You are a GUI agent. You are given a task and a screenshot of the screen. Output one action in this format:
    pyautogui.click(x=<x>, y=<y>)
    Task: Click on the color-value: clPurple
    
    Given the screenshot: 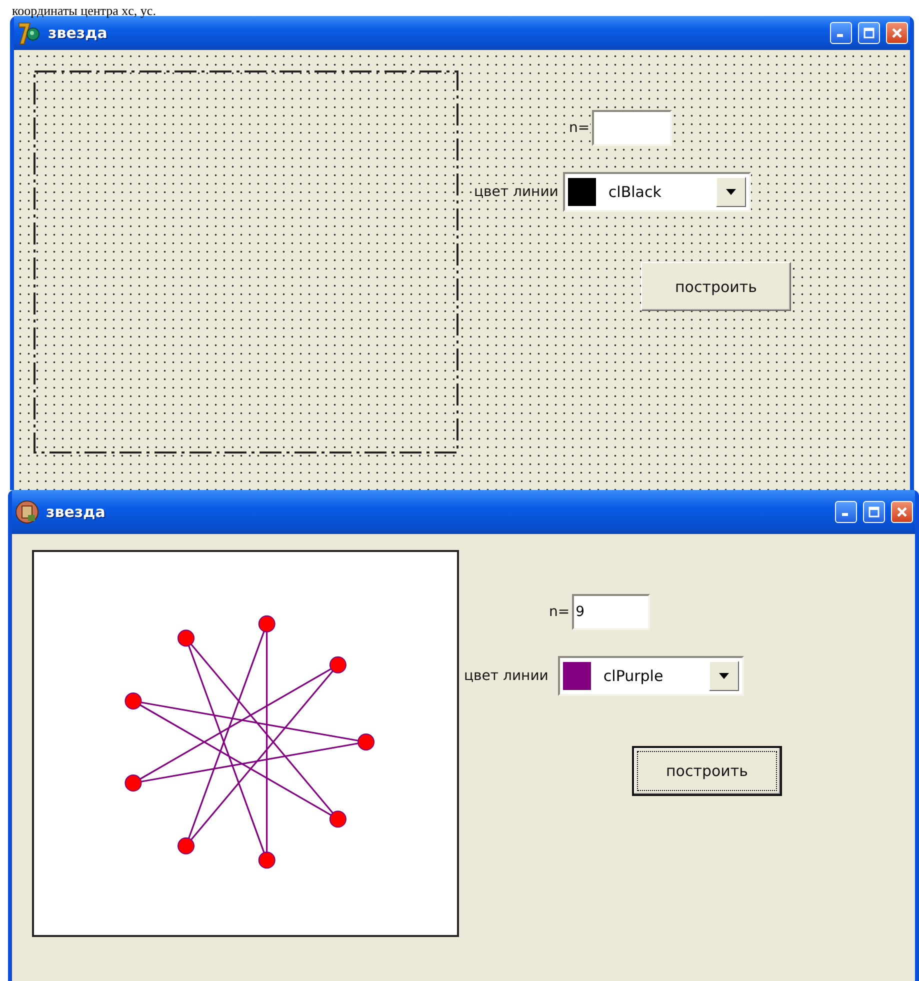 What is the action you would take?
    pyautogui.click(x=633, y=676)
    